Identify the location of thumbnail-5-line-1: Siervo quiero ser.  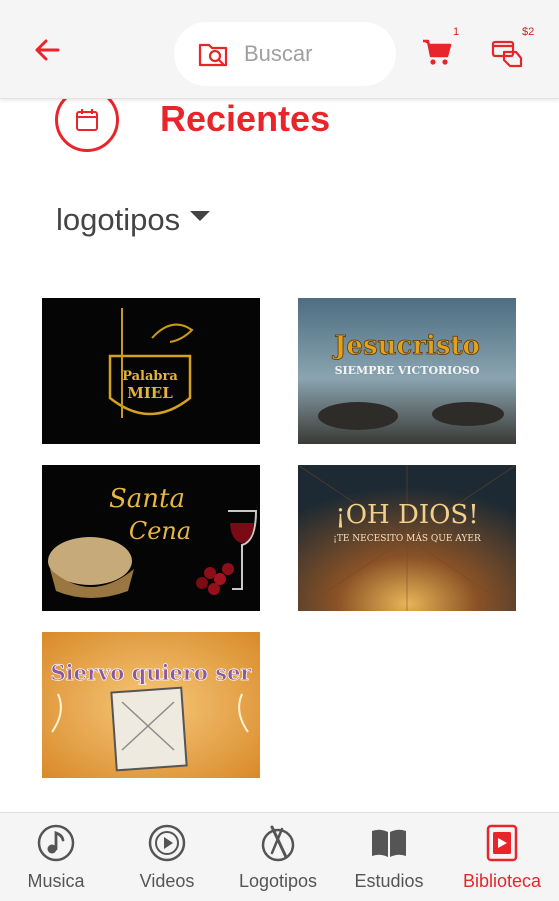
(151, 672).